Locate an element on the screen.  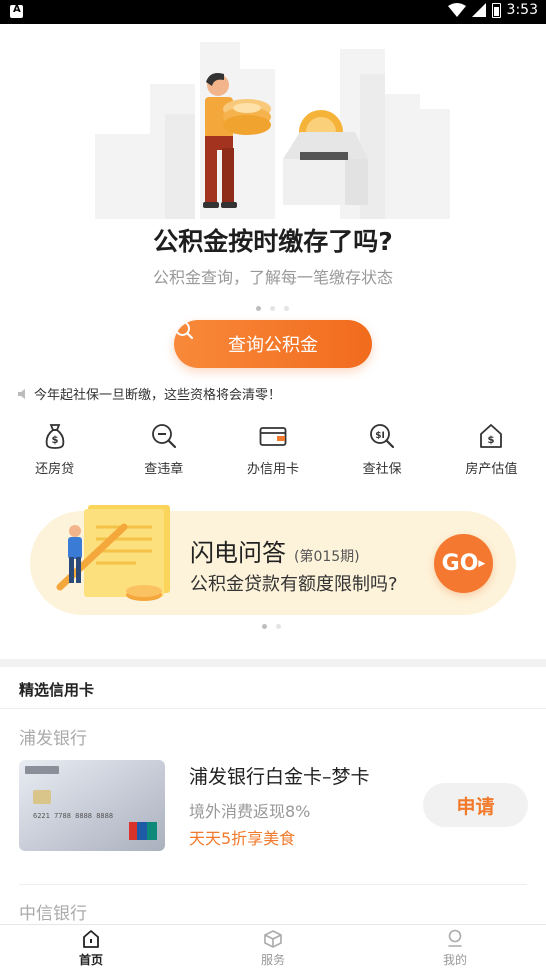
home-icon is located at coordinates (91, 939).